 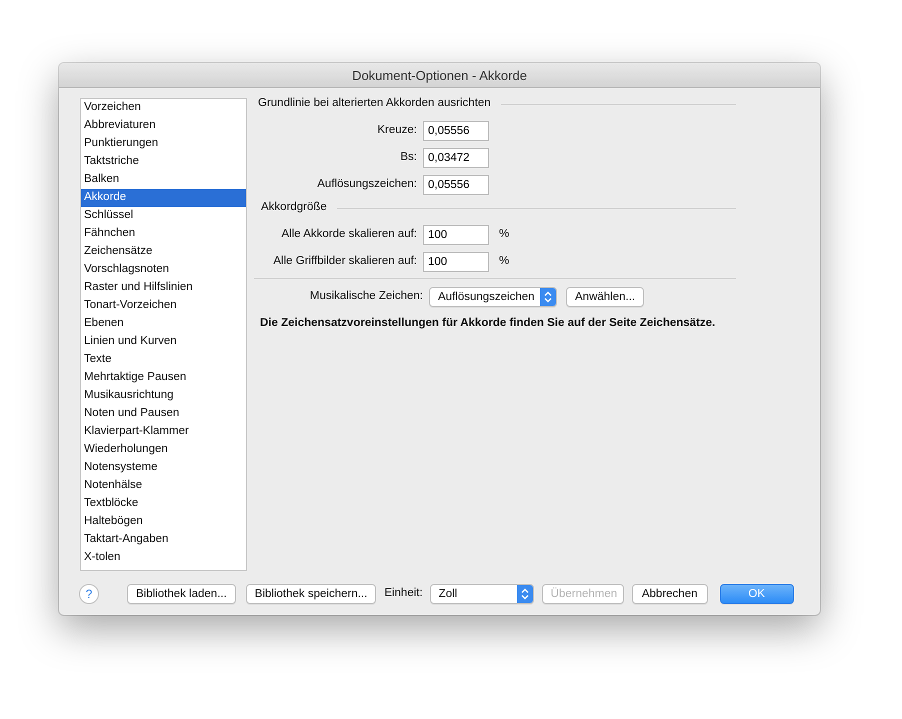 What do you see at coordinates (397, 130) in the screenshot?
I see `field-label: Kreuze:` at bounding box center [397, 130].